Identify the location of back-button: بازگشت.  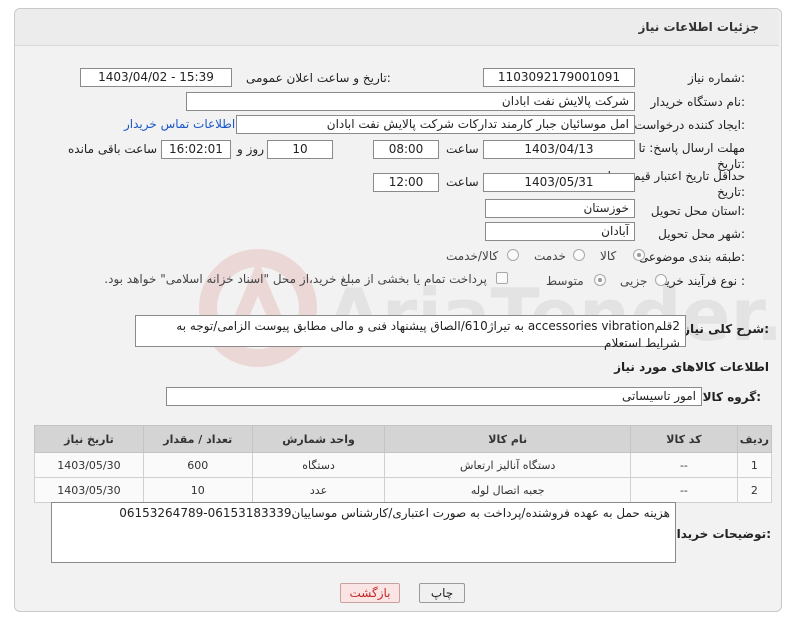
(370, 593).